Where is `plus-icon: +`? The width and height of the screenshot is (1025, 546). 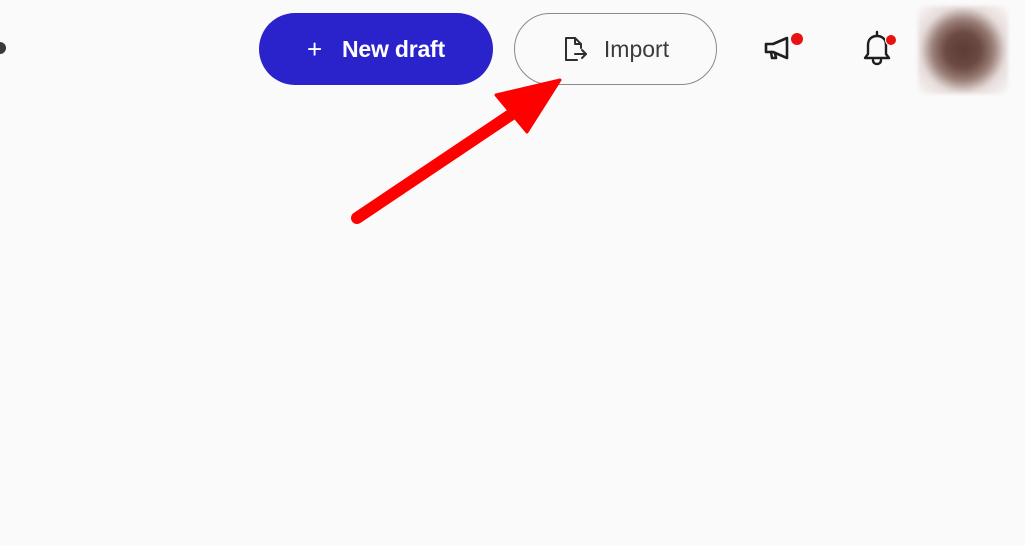 plus-icon: + is located at coordinates (314, 49).